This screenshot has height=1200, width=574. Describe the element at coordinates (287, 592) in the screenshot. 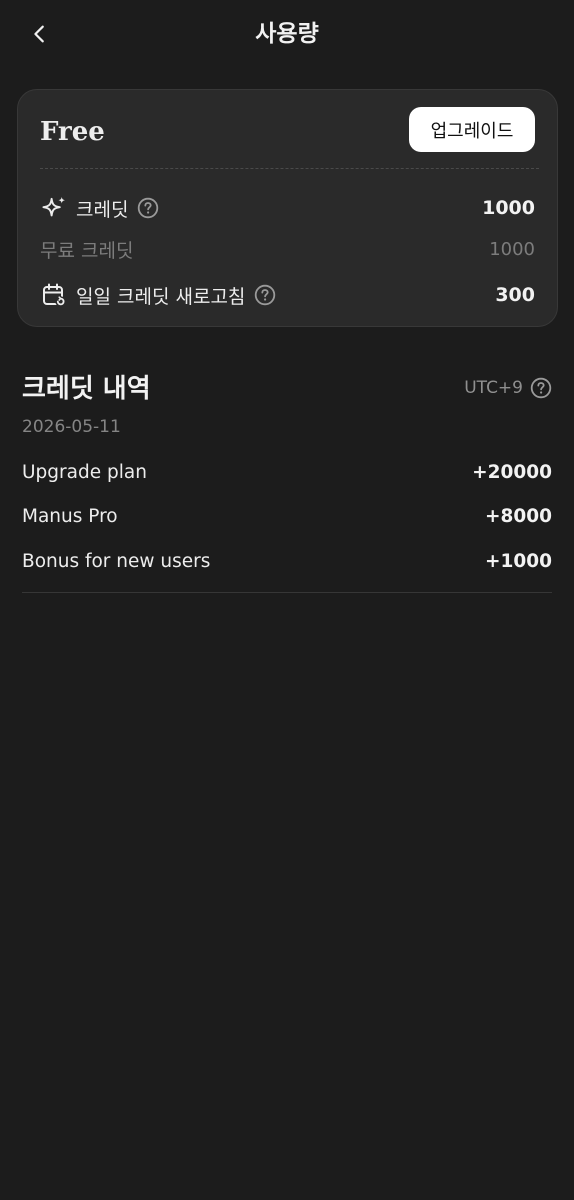

I see `history-divider` at that location.